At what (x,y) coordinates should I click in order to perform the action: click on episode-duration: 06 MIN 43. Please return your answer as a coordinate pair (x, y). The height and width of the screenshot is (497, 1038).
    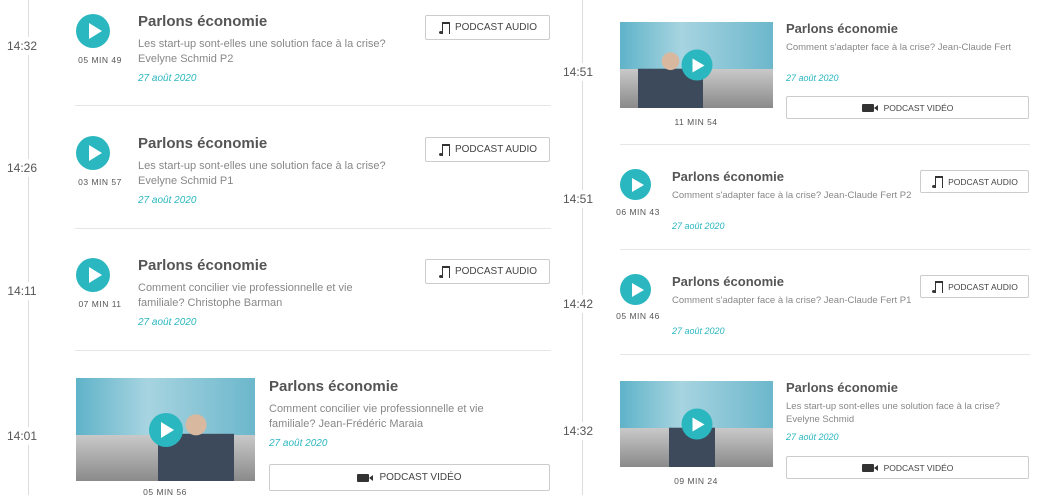
    Looking at the image, I should click on (638, 212).